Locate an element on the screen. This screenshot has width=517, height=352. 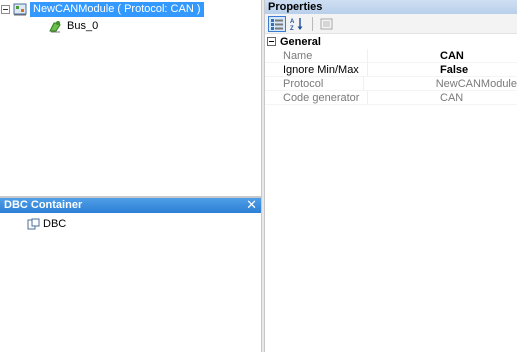
tree-root-label: NewCANModule ( Protocol: CAN ) is located at coordinates (117, 9).